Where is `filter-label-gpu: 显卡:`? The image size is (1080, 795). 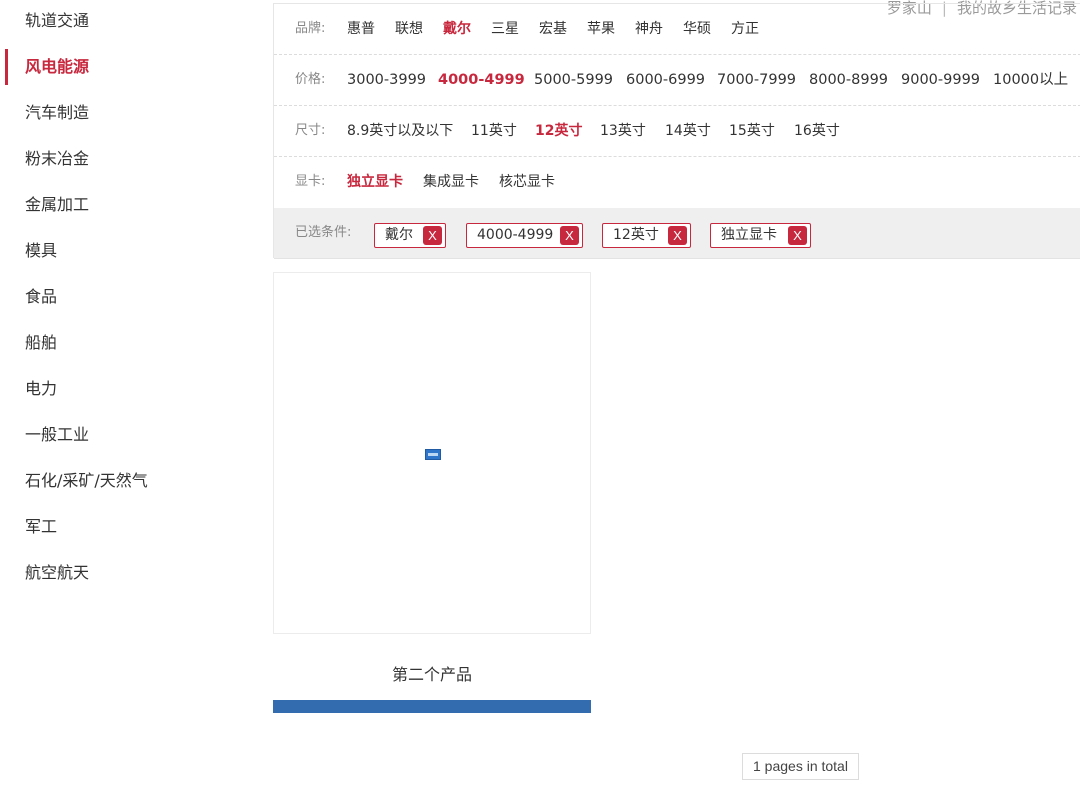
filter-label-gpu: 显卡: is located at coordinates (310, 181).